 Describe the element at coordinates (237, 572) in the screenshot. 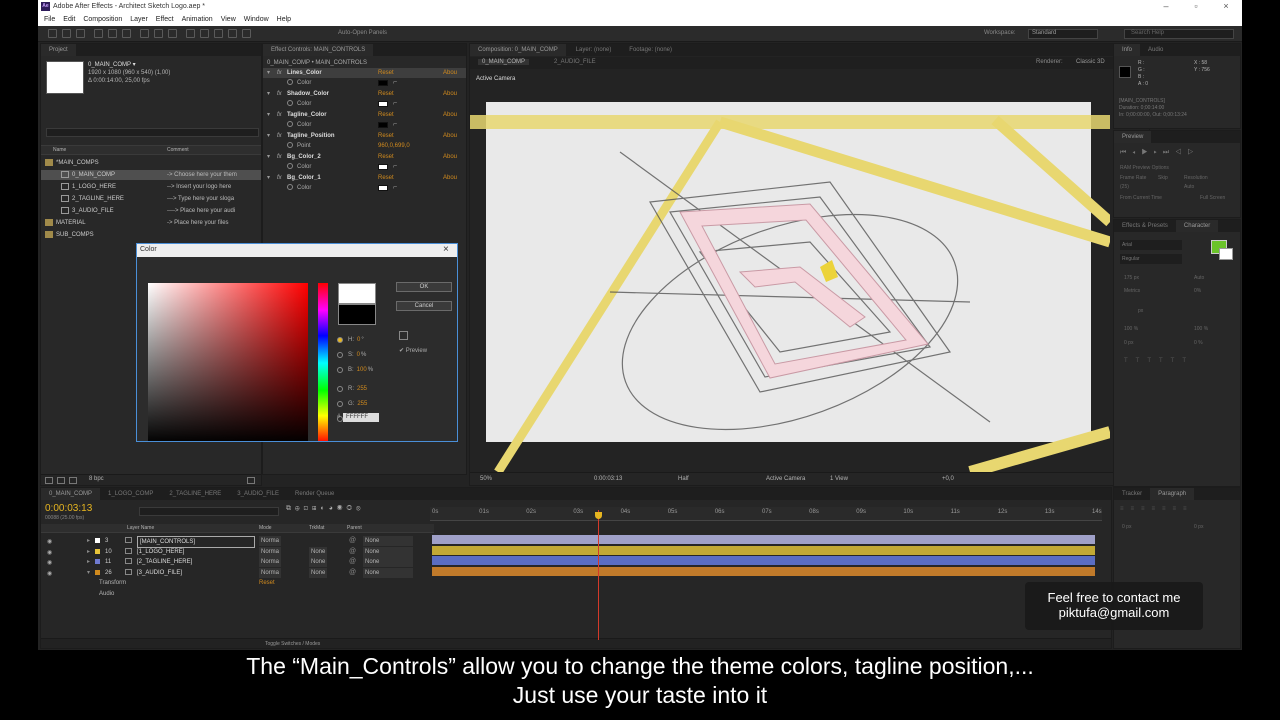

I see `layer-row: ◉ ▾ 26 [3_AUDIO_FILE] Norma None @ None` at that location.